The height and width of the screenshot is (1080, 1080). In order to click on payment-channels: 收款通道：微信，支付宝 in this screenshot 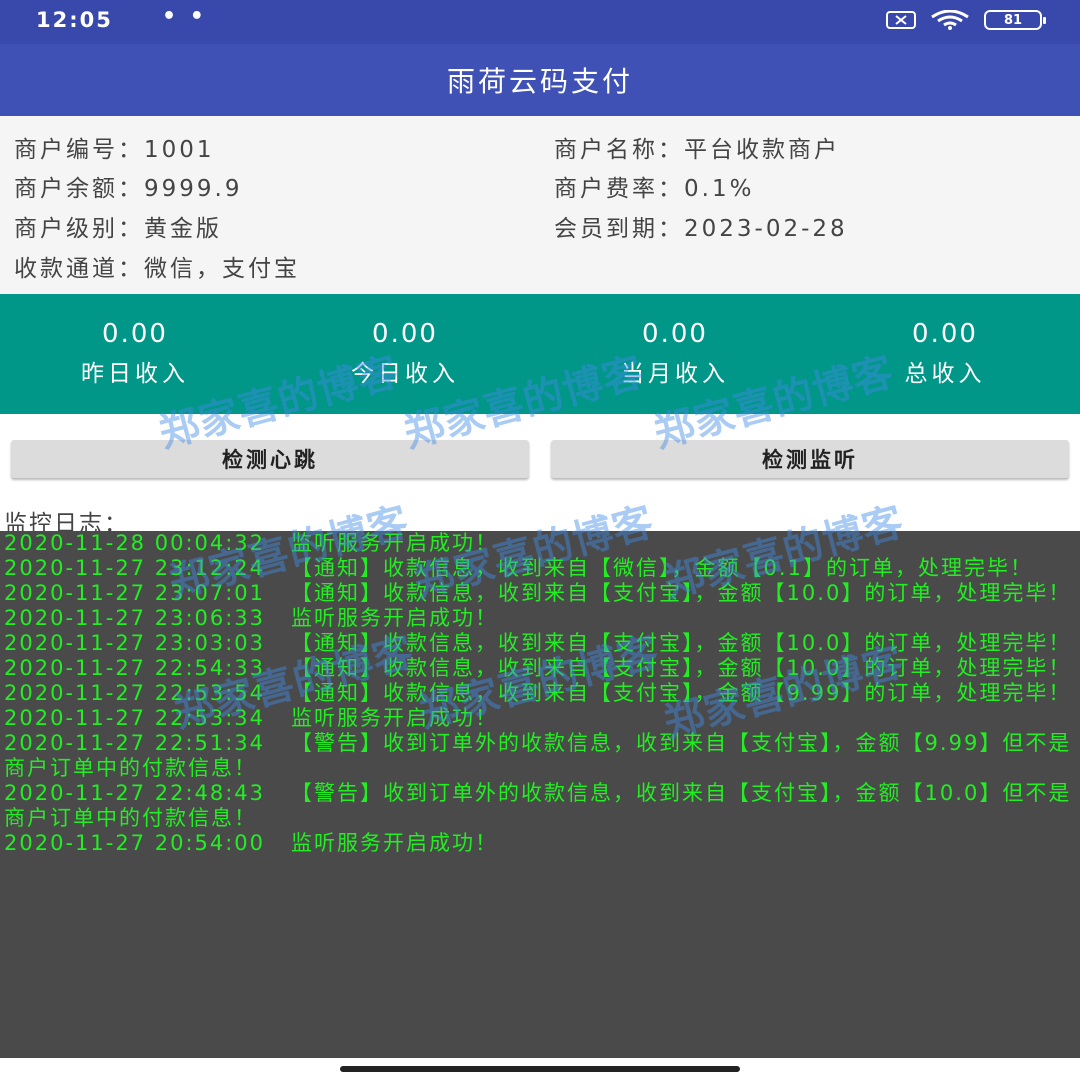, I will do `click(157, 269)`.